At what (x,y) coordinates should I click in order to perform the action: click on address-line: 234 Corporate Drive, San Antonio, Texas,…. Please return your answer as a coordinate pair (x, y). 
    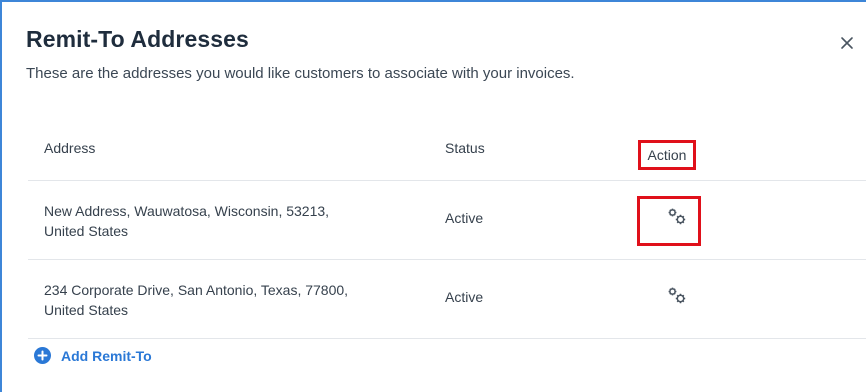
    Looking at the image, I should click on (196, 290).